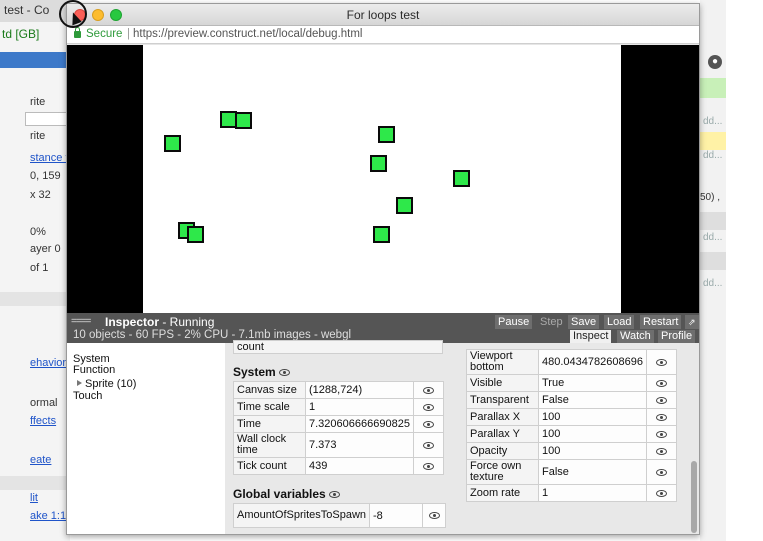 This screenshot has width=763, height=541. I want to click on property-value: -8, so click(396, 515).